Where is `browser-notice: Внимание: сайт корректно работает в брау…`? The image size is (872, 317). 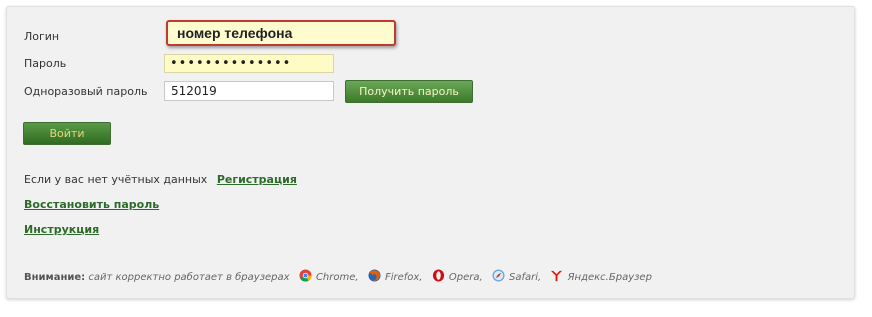 browser-notice: Внимание: сайт корректно работает в брау… is located at coordinates (338, 276).